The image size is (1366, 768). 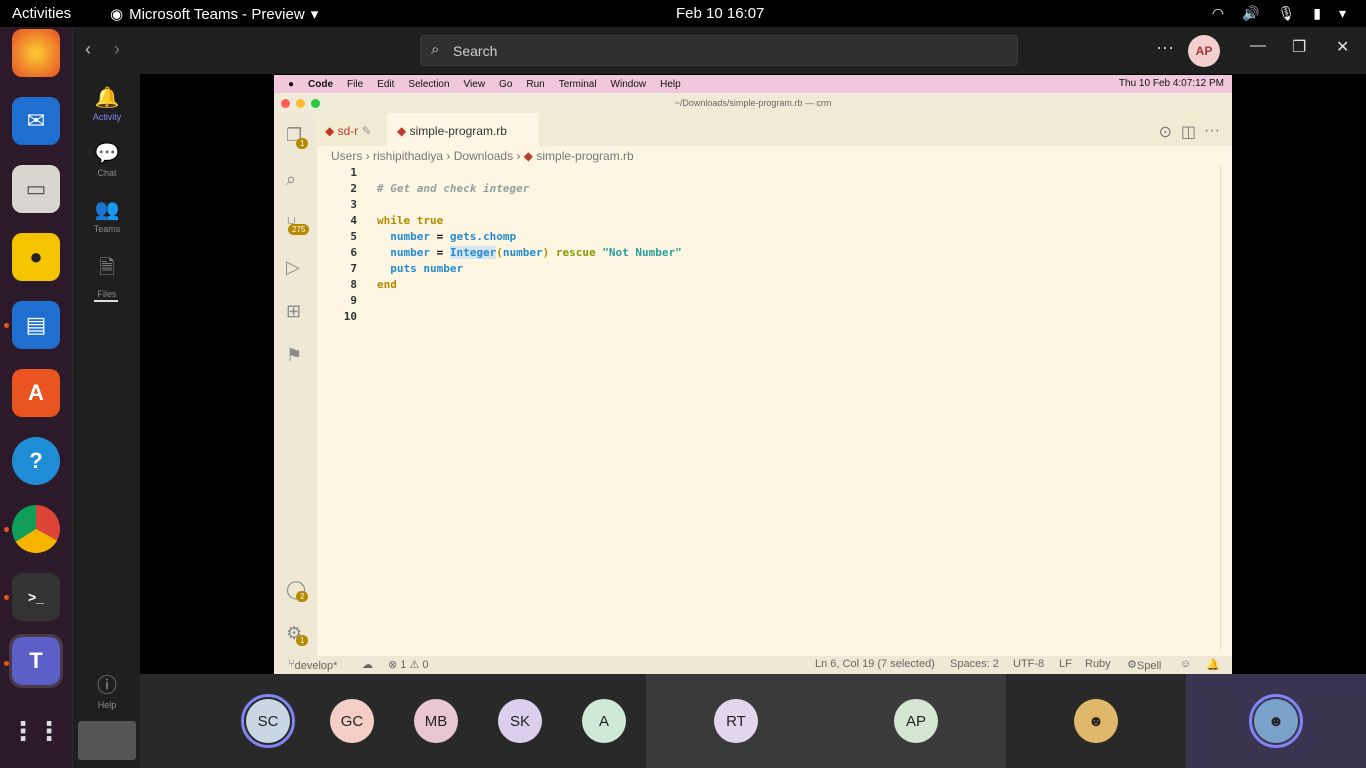 What do you see at coordinates (107, 159) in the screenshot?
I see `rail-chat: 💬 Chat` at bounding box center [107, 159].